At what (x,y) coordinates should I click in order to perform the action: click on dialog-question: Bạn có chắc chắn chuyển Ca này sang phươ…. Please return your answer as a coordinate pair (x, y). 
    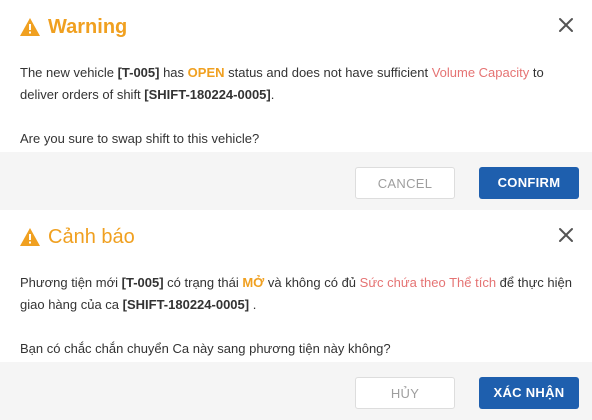
    Looking at the image, I should click on (205, 348).